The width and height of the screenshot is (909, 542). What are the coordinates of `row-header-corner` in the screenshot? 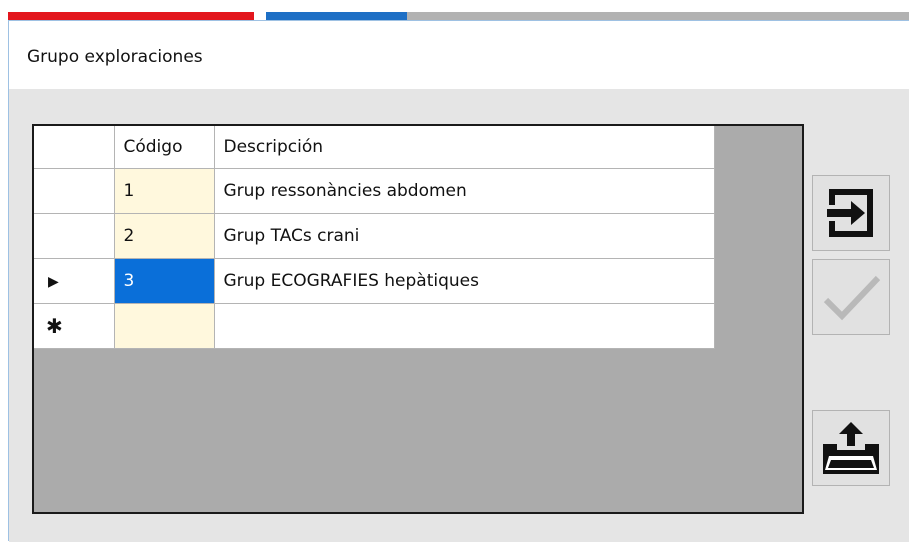 It's located at (74, 147).